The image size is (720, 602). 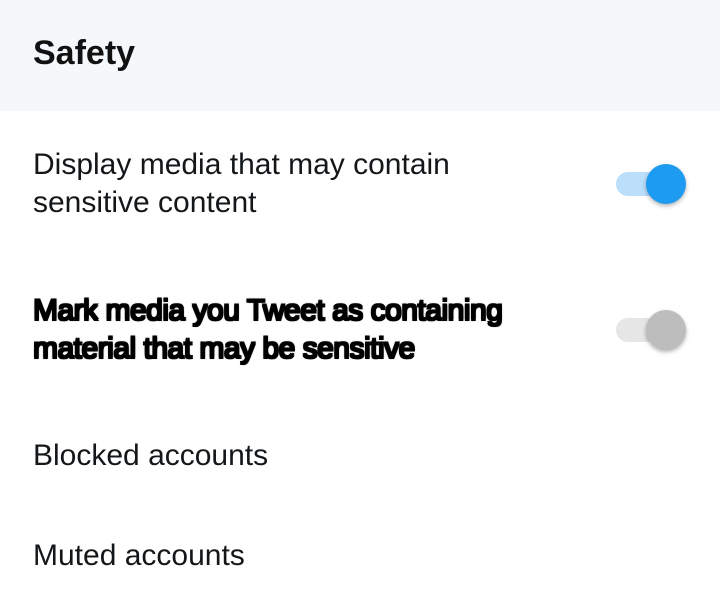 What do you see at coordinates (151, 455) in the screenshot?
I see `blocked-accounts-label: Blocked accounts` at bounding box center [151, 455].